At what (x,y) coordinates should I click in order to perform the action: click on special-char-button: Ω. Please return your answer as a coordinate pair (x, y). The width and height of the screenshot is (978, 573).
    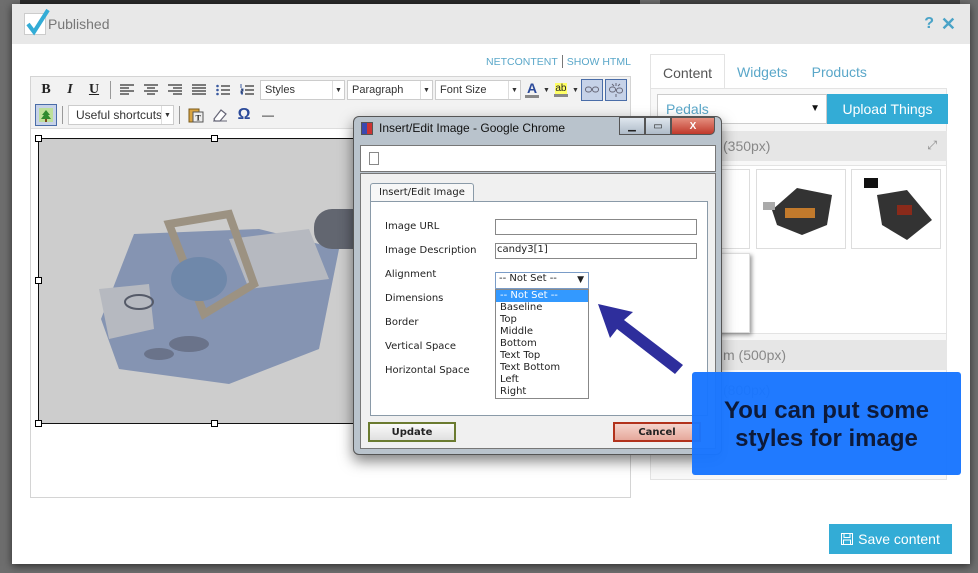
    Looking at the image, I should click on (244, 115).